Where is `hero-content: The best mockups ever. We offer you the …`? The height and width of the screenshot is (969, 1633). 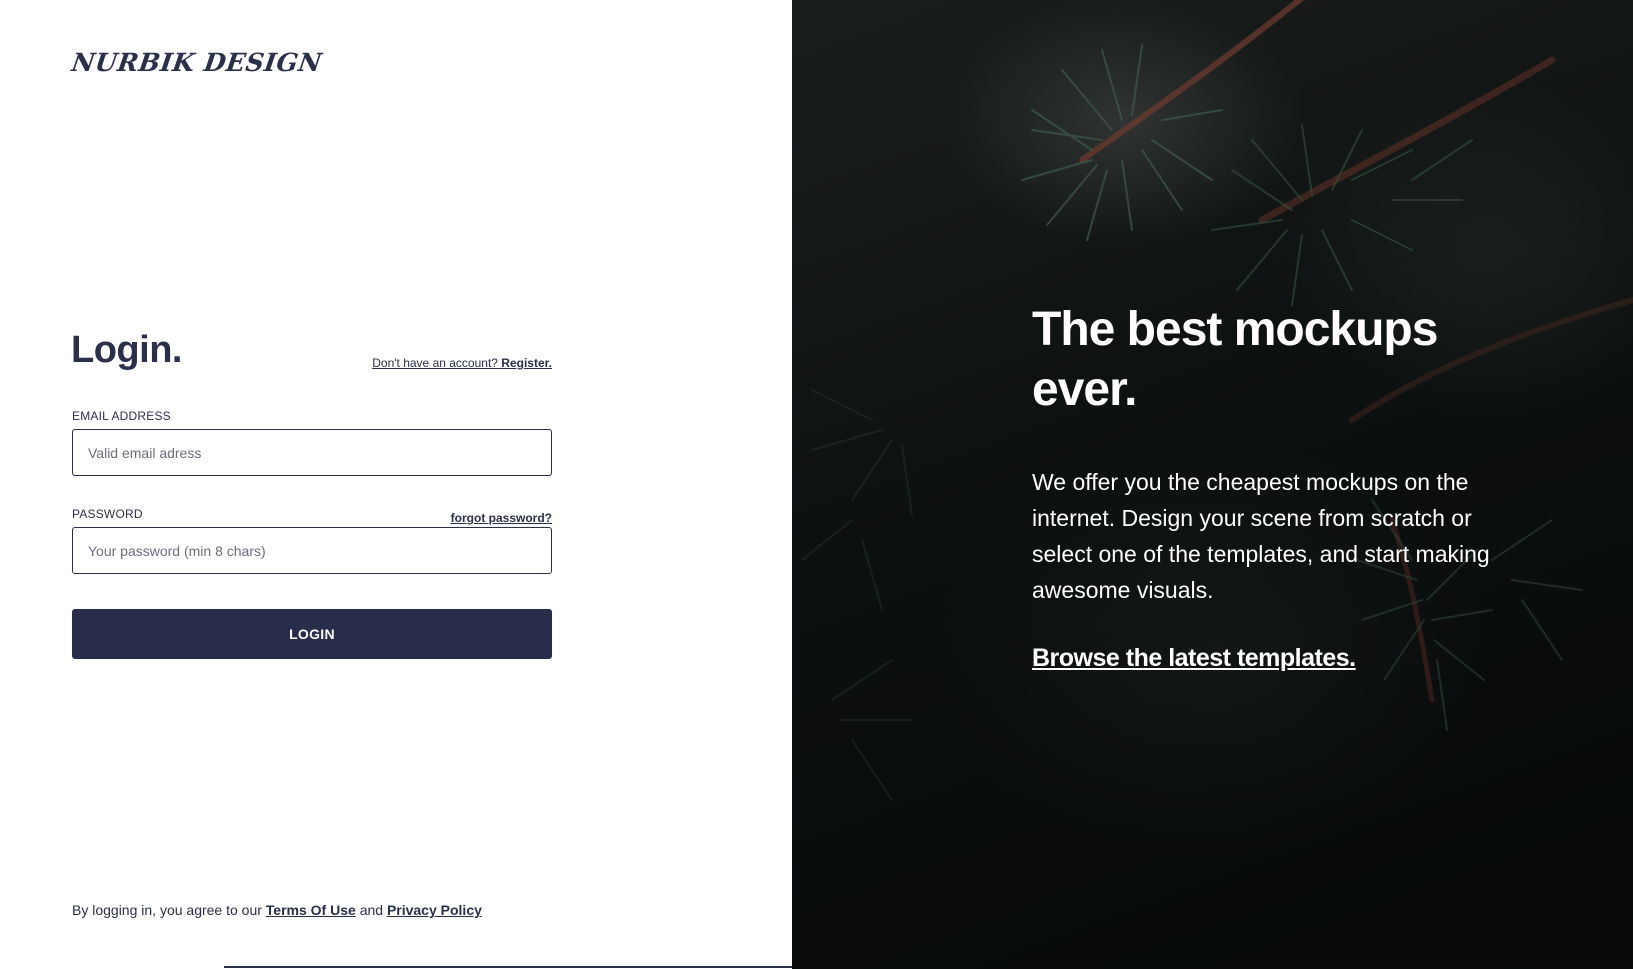 hero-content: The best mockups ever. We offer you the … is located at coordinates (1282, 486).